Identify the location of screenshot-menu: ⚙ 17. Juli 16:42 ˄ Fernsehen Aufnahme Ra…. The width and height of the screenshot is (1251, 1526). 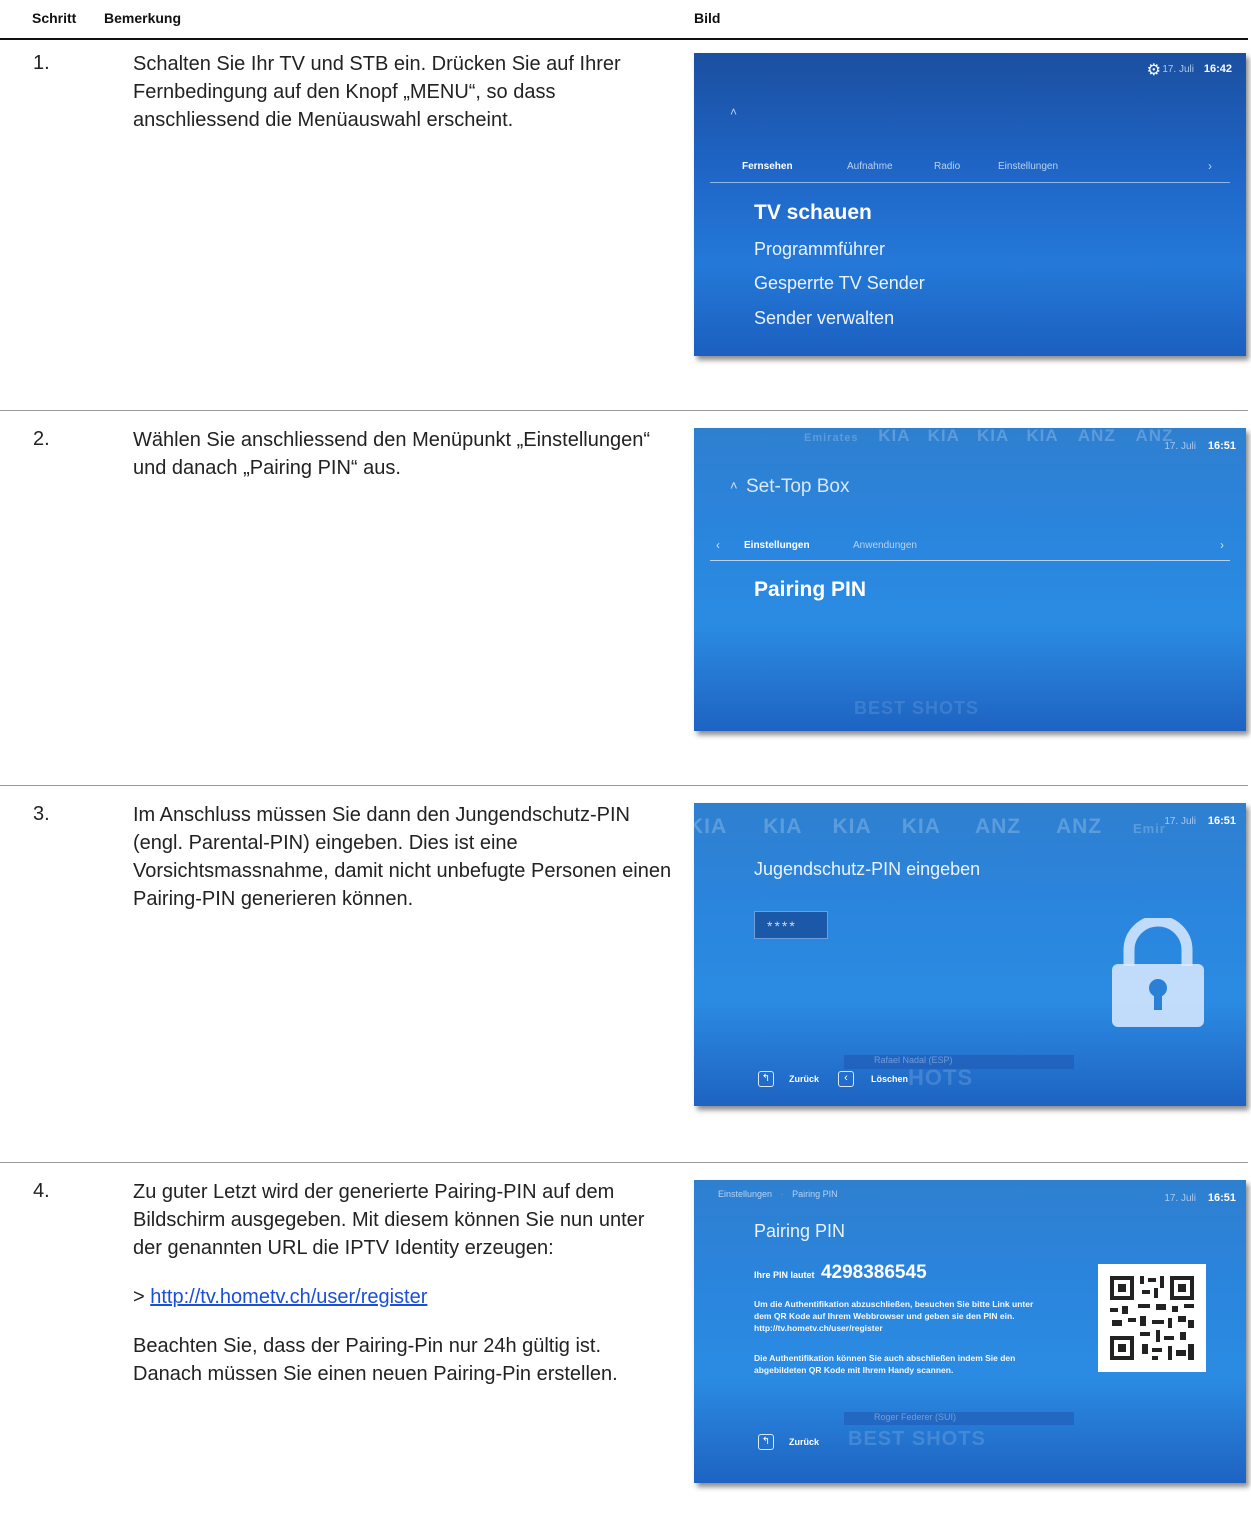
(970, 204).